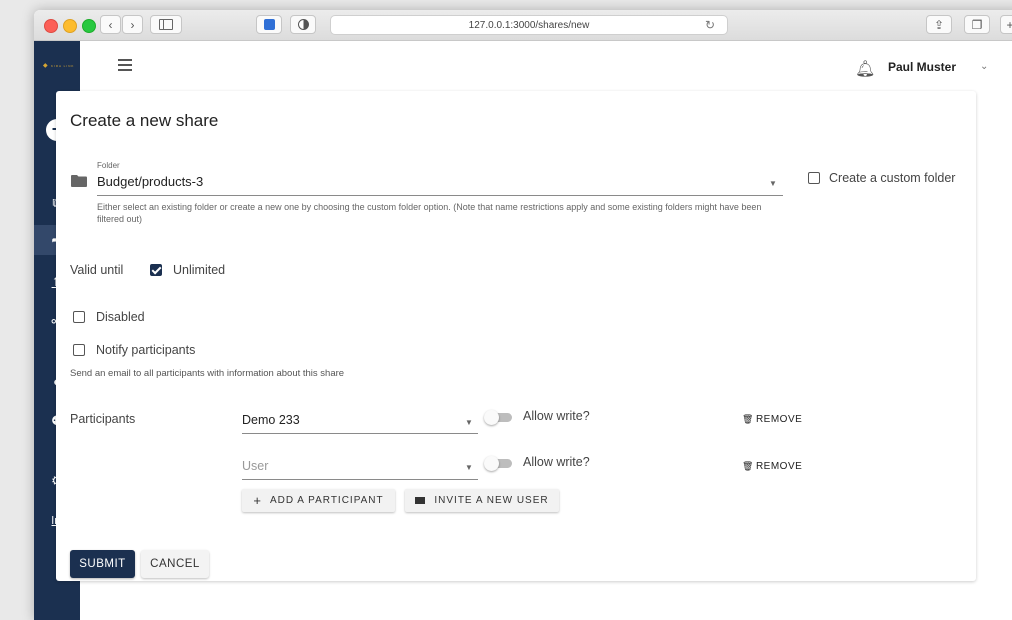 Image resolution: width=1012 pixels, height=620 pixels. Describe the element at coordinates (814, 178) in the screenshot. I see `custom-folder-checkbox` at that location.